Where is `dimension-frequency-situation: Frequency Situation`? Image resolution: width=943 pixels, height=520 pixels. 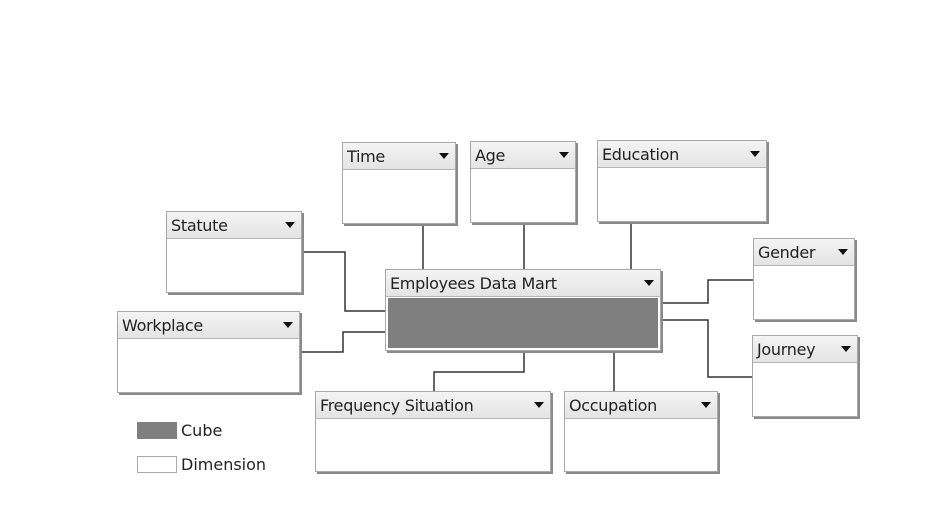
dimension-frequency-situation: Frequency Situation is located at coordinates (433, 431).